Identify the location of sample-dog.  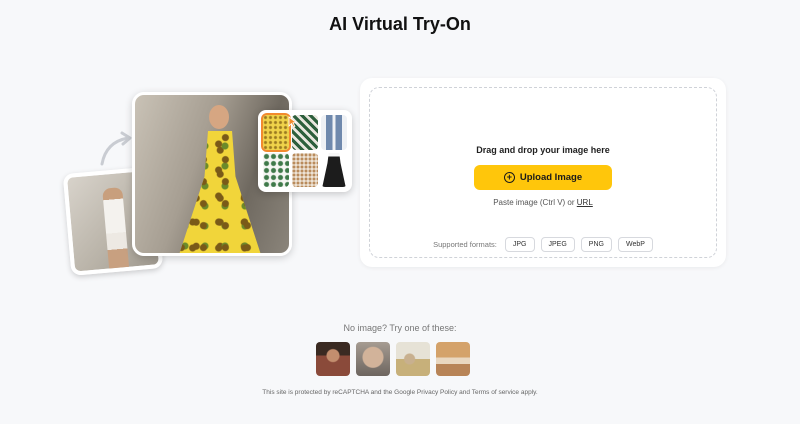
(373, 359).